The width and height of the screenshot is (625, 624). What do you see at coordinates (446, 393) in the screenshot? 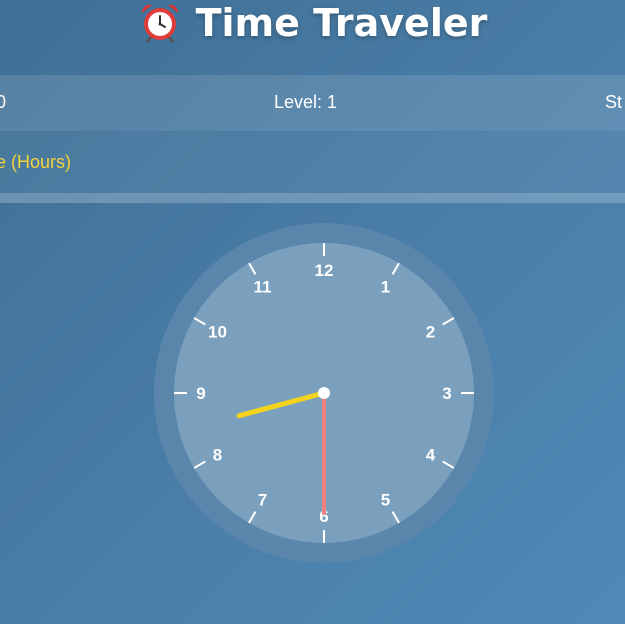
I see `clock-number-3: 3` at bounding box center [446, 393].